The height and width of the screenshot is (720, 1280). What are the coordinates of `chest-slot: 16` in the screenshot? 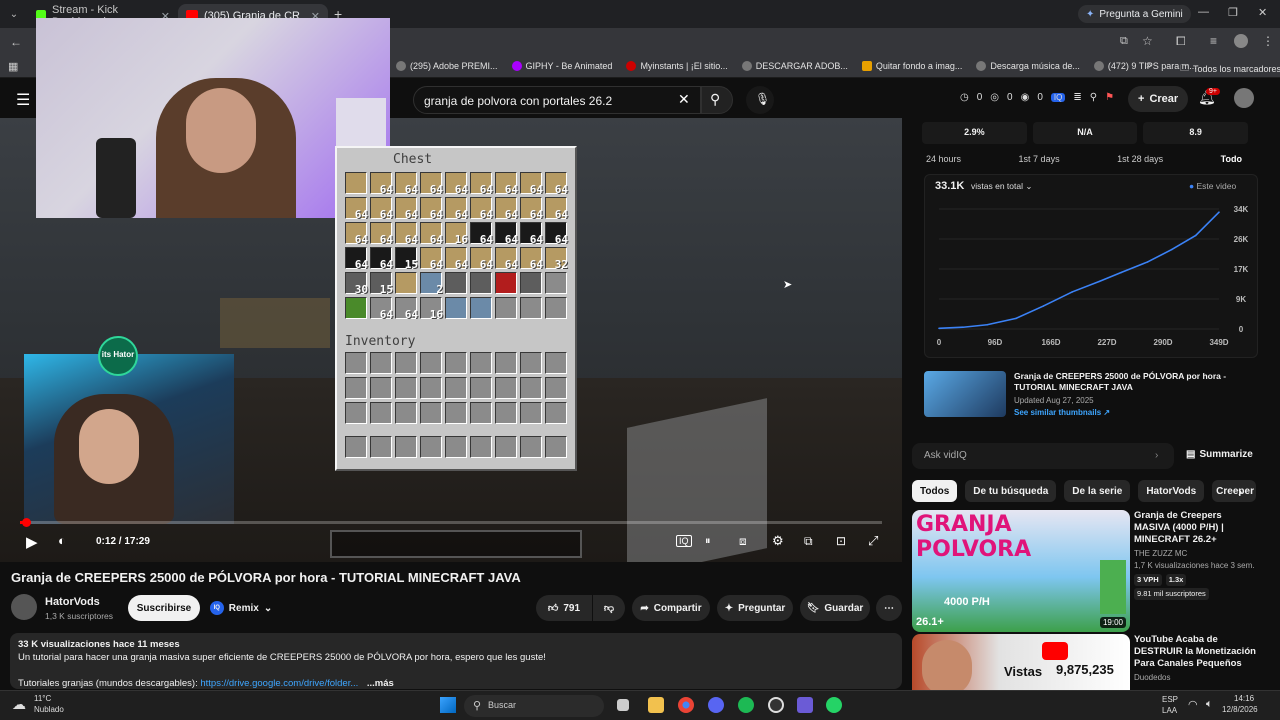 It's located at (456, 234).